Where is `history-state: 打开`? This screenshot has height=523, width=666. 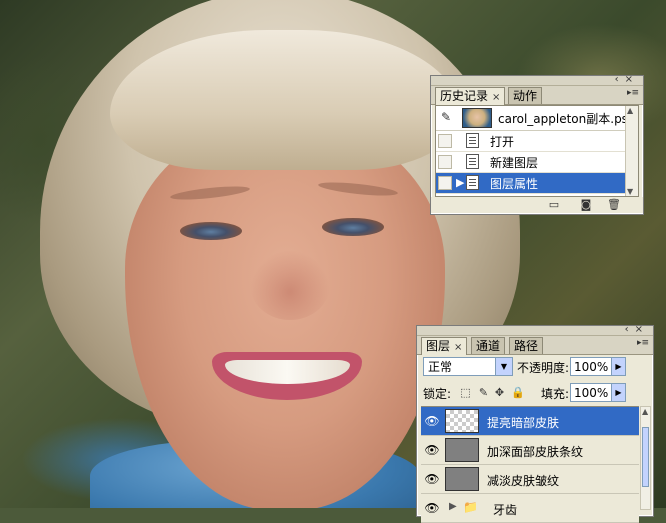
history-state: 打开 is located at coordinates (537, 141).